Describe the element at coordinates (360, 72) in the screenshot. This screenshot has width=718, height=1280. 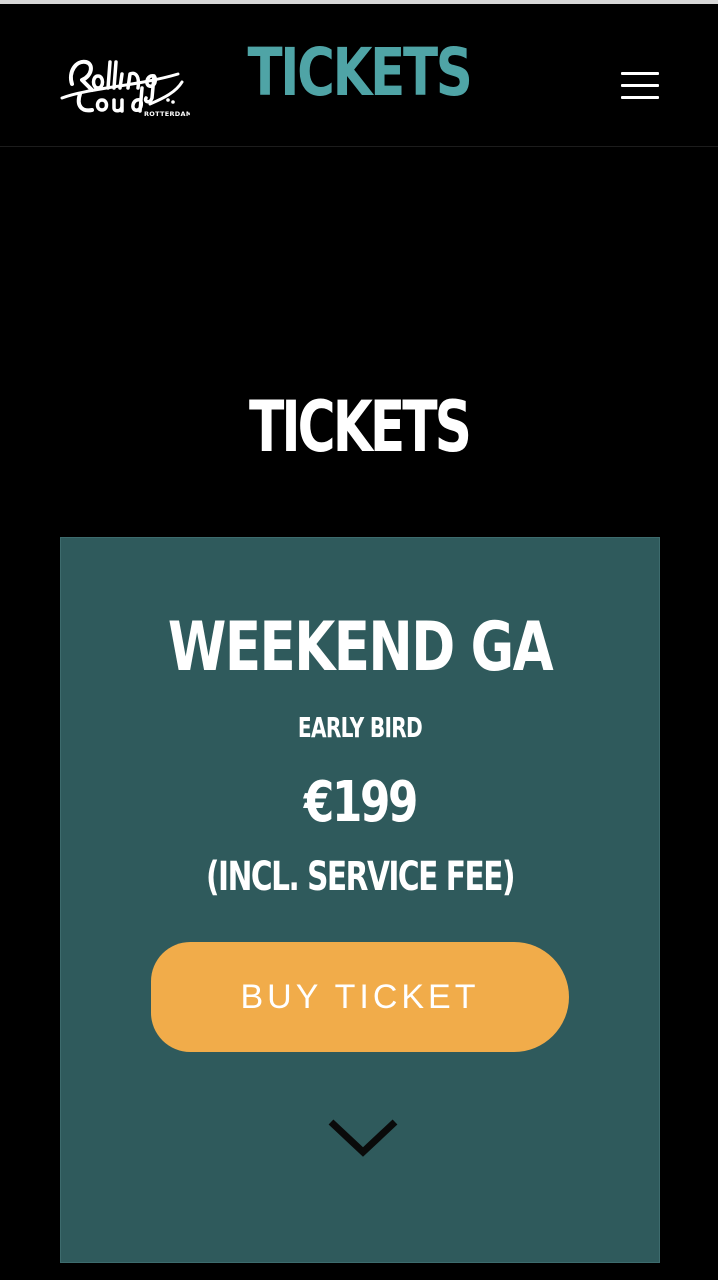
I see `header-title: TICKETS` at that location.